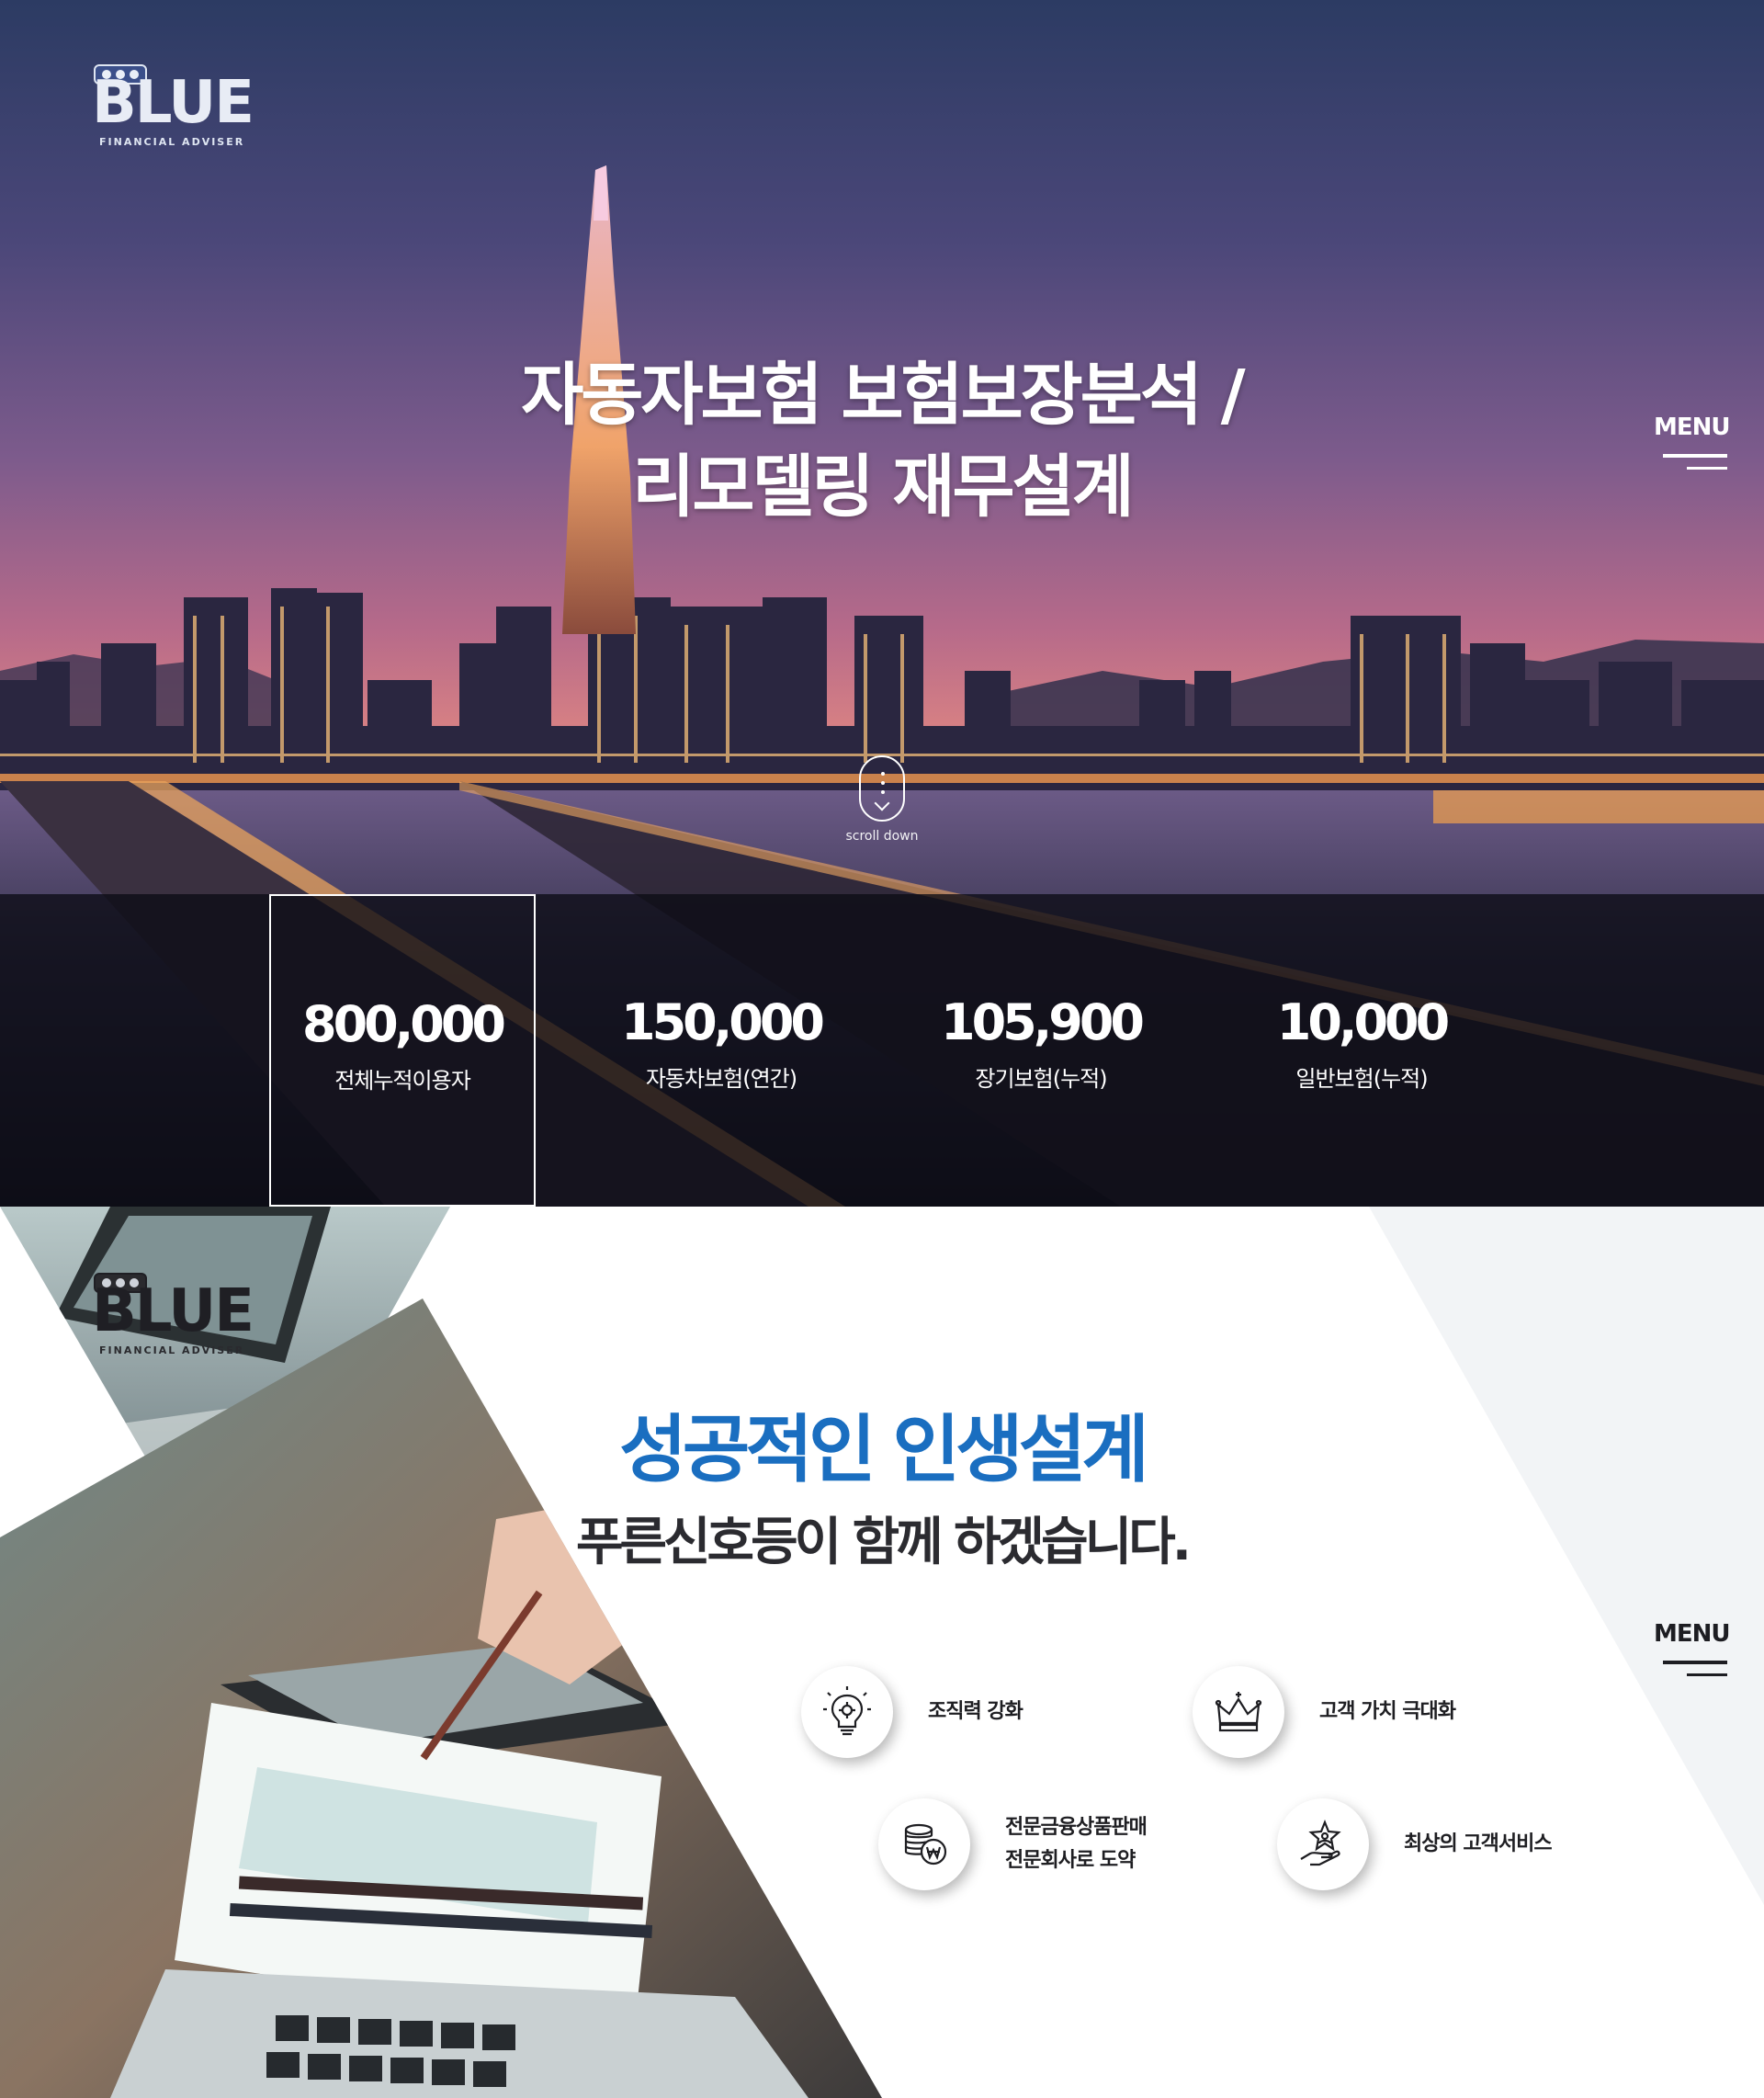  I want to click on feature-customer-service: 최상의 고객서비스, so click(1415, 1844).